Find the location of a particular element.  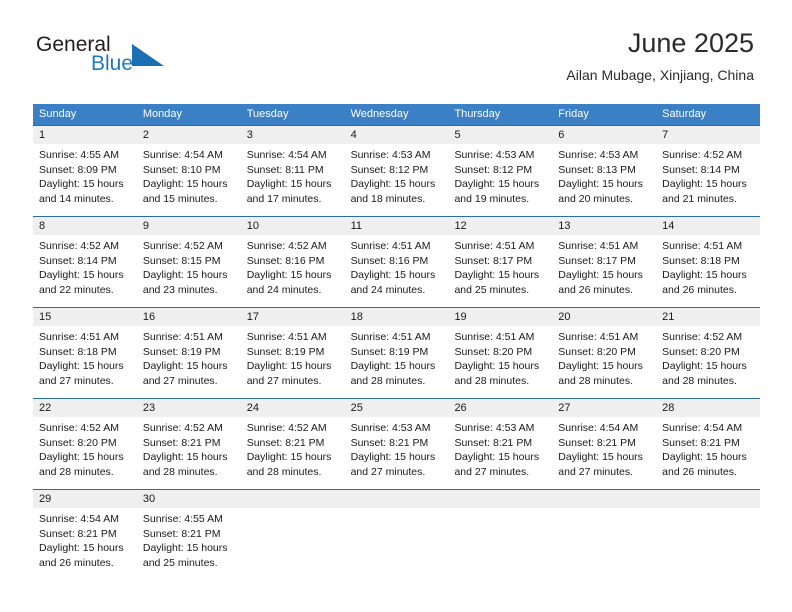

day-number: 4 is located at coordinates (397, 135).